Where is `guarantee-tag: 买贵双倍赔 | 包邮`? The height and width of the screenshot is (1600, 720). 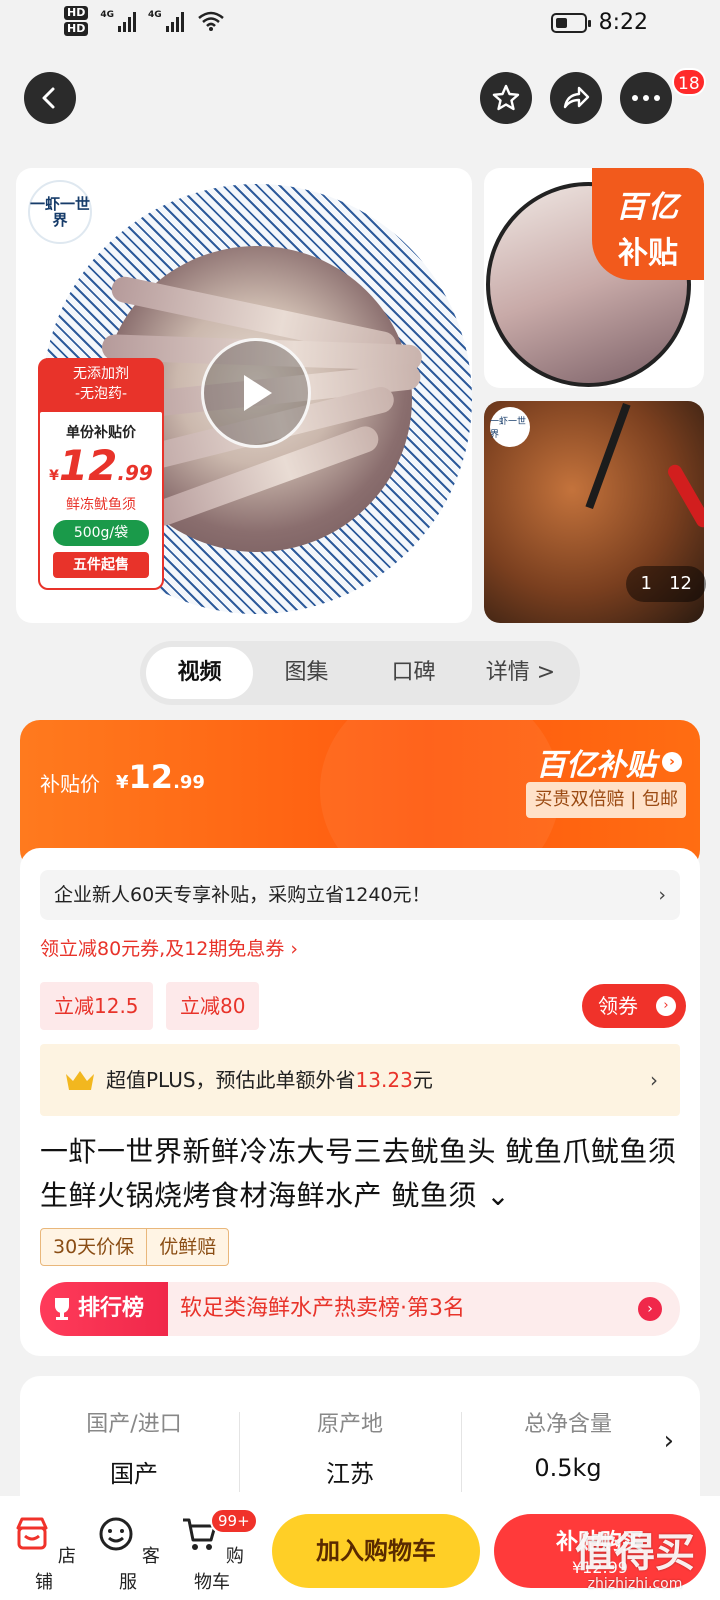 guarantee-tag: 买贵双倍赔 | 包邮 is located at coordinates (606, 800).